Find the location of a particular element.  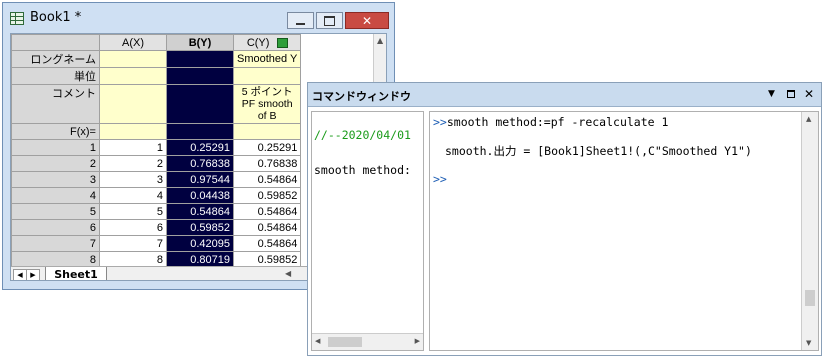

row-number: 6 is located at coordinates (55, 227).